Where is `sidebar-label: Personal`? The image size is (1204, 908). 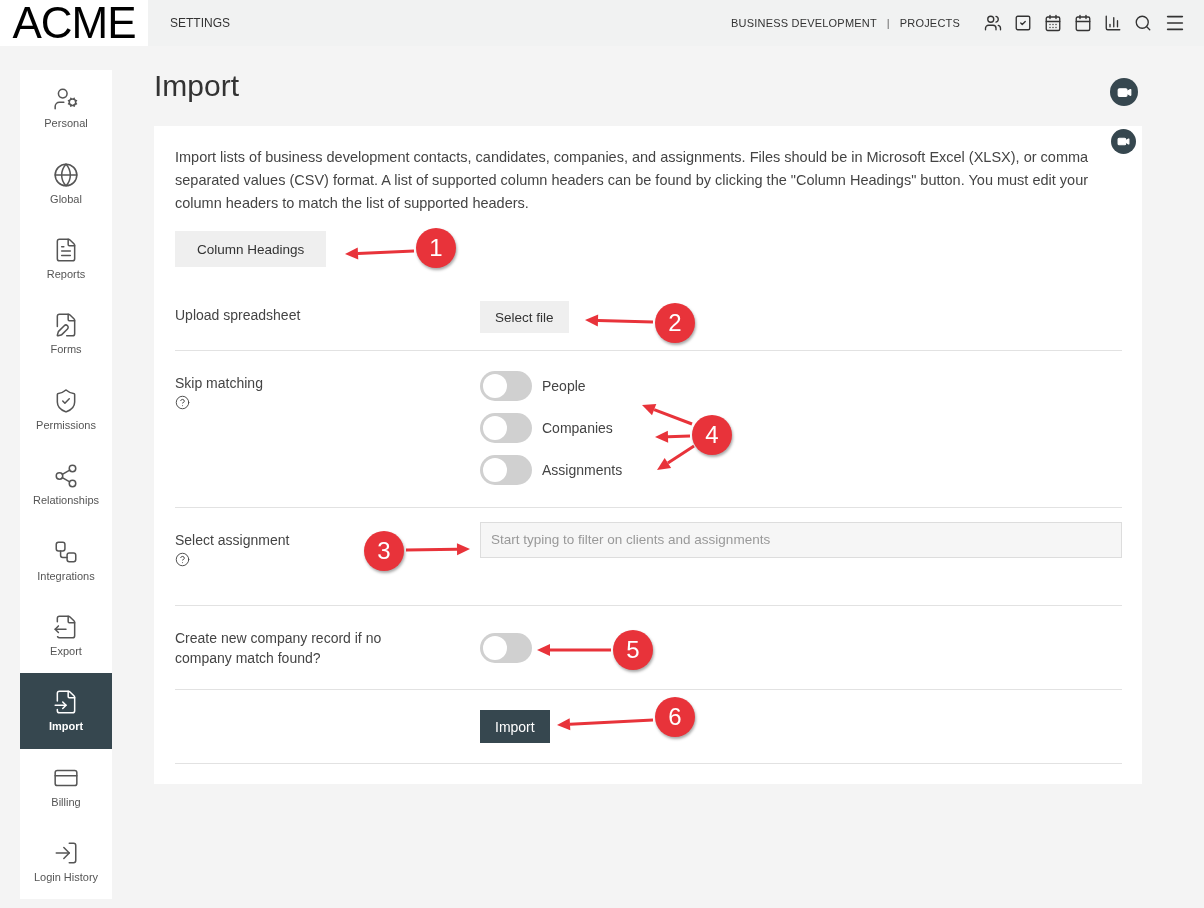
sidebar-label: Personal is located at coordinates (66, 123).